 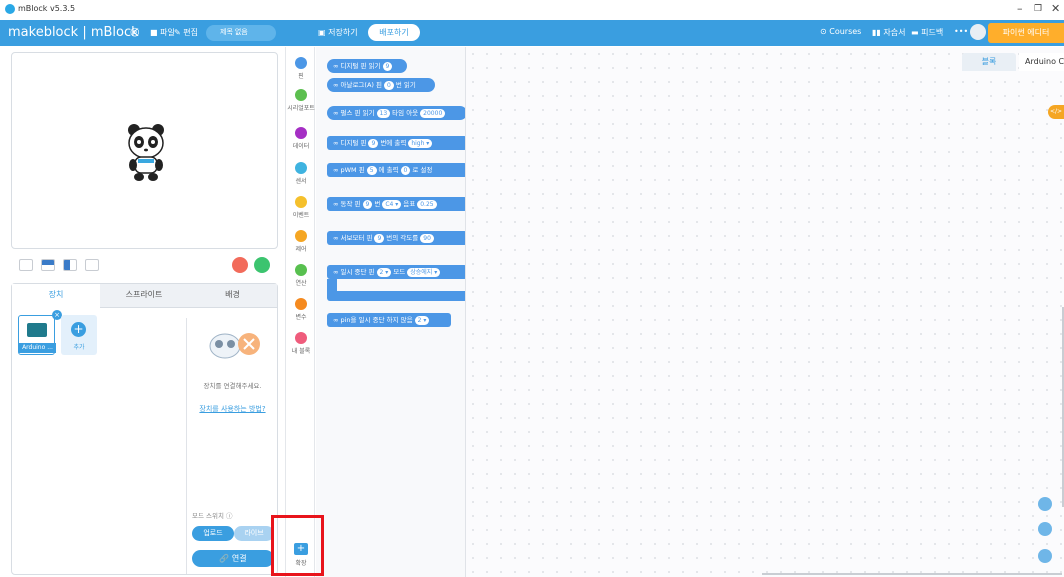 I want to click on python-editor-button: 파이썬 에디터, so click(x=1026, y=33).